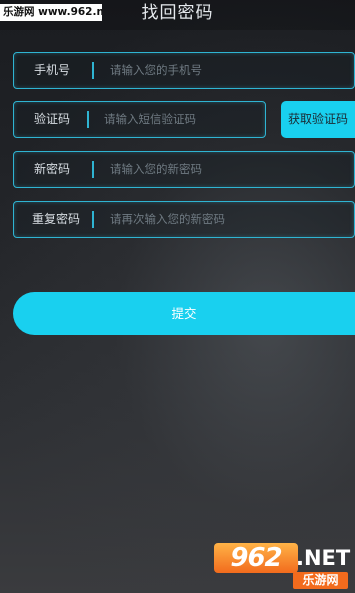 The width and height of the screenshot is (355, 593). What do you see at coordinates (51, 70) in the screenshot?
I see `phone-label: 手机号` at bounding box center [51, 70].